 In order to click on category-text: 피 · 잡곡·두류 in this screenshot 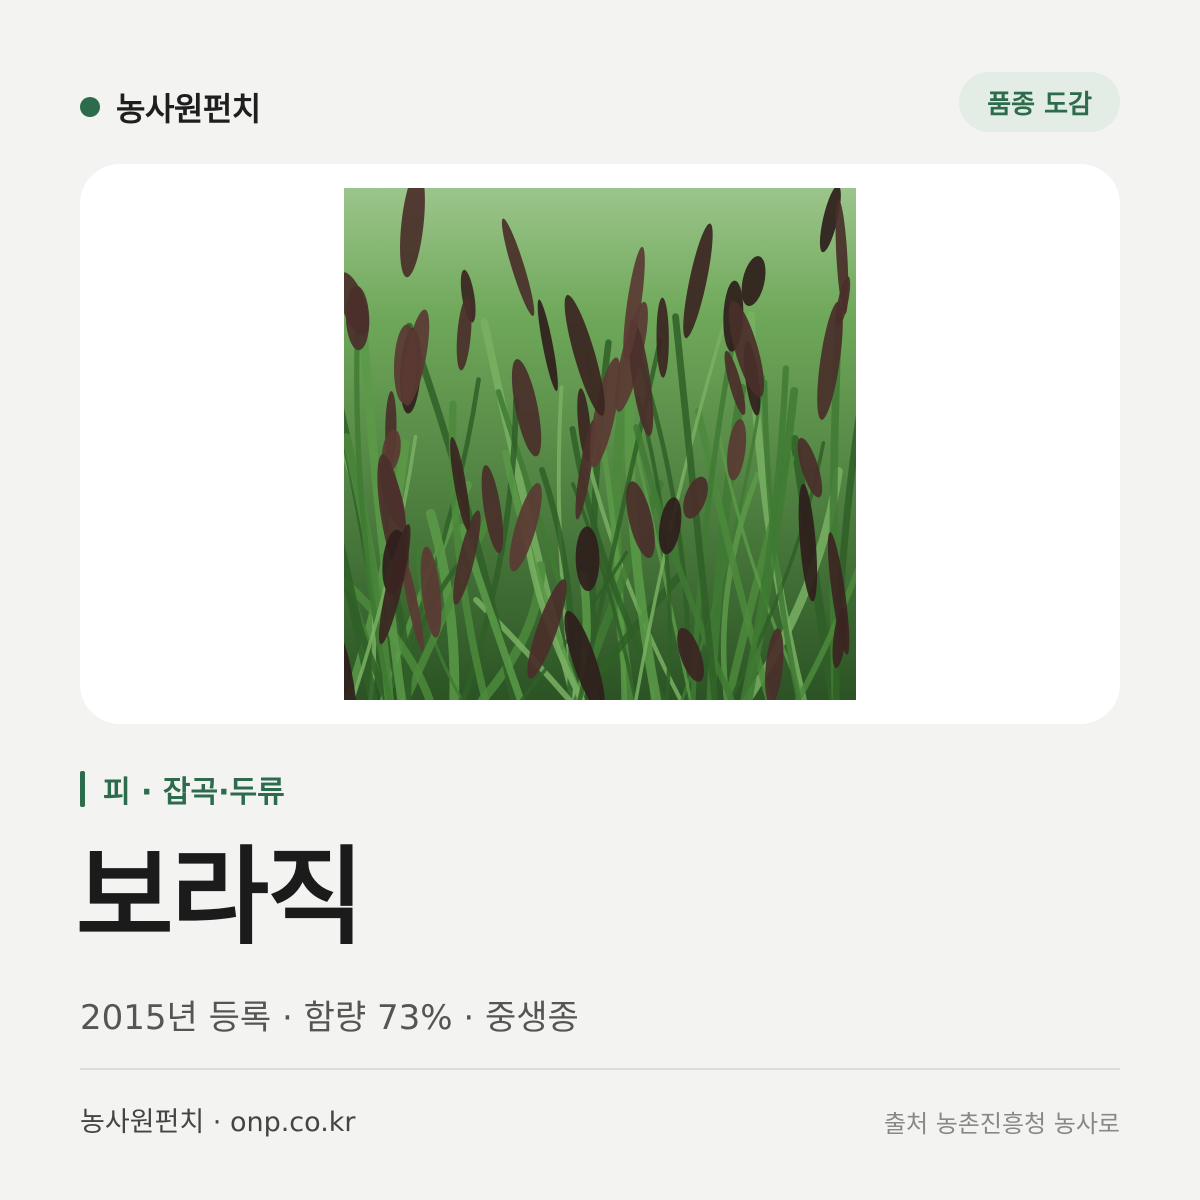, I will do `click(194, 792)`.